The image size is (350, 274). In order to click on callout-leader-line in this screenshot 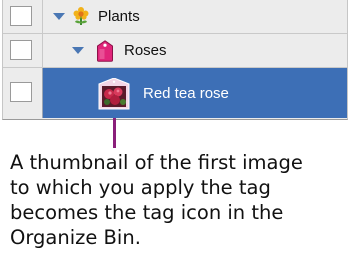, I will do `click(114, 133)`.